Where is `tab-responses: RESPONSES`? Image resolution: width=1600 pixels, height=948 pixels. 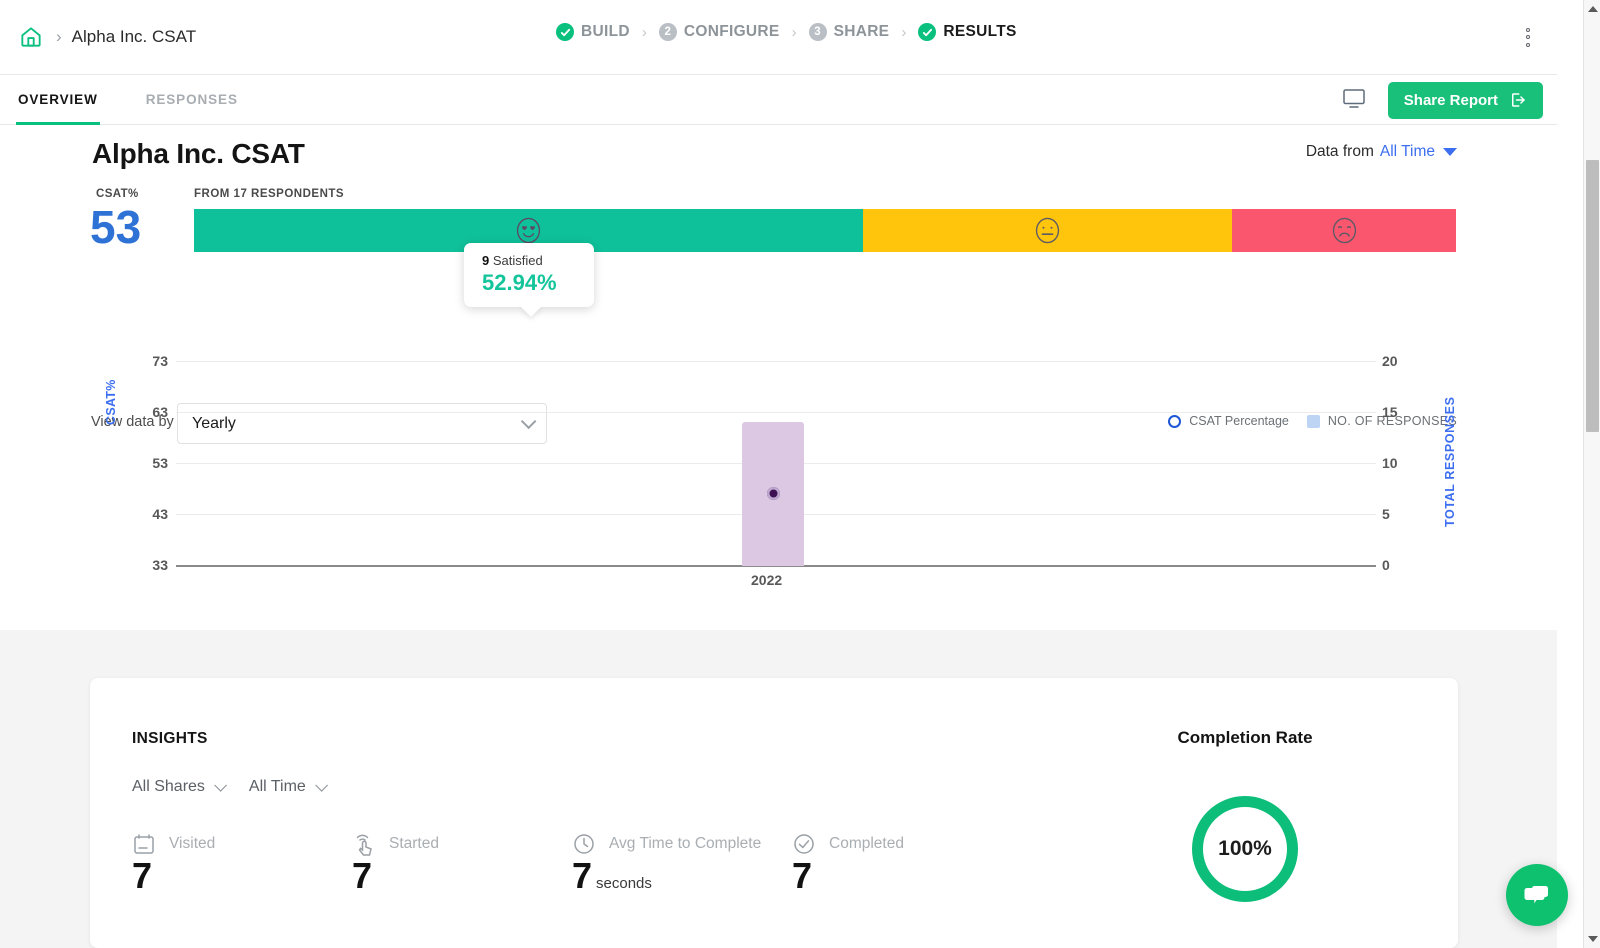
tab-responses: RESPONSES is located at coordinates (192, 100).